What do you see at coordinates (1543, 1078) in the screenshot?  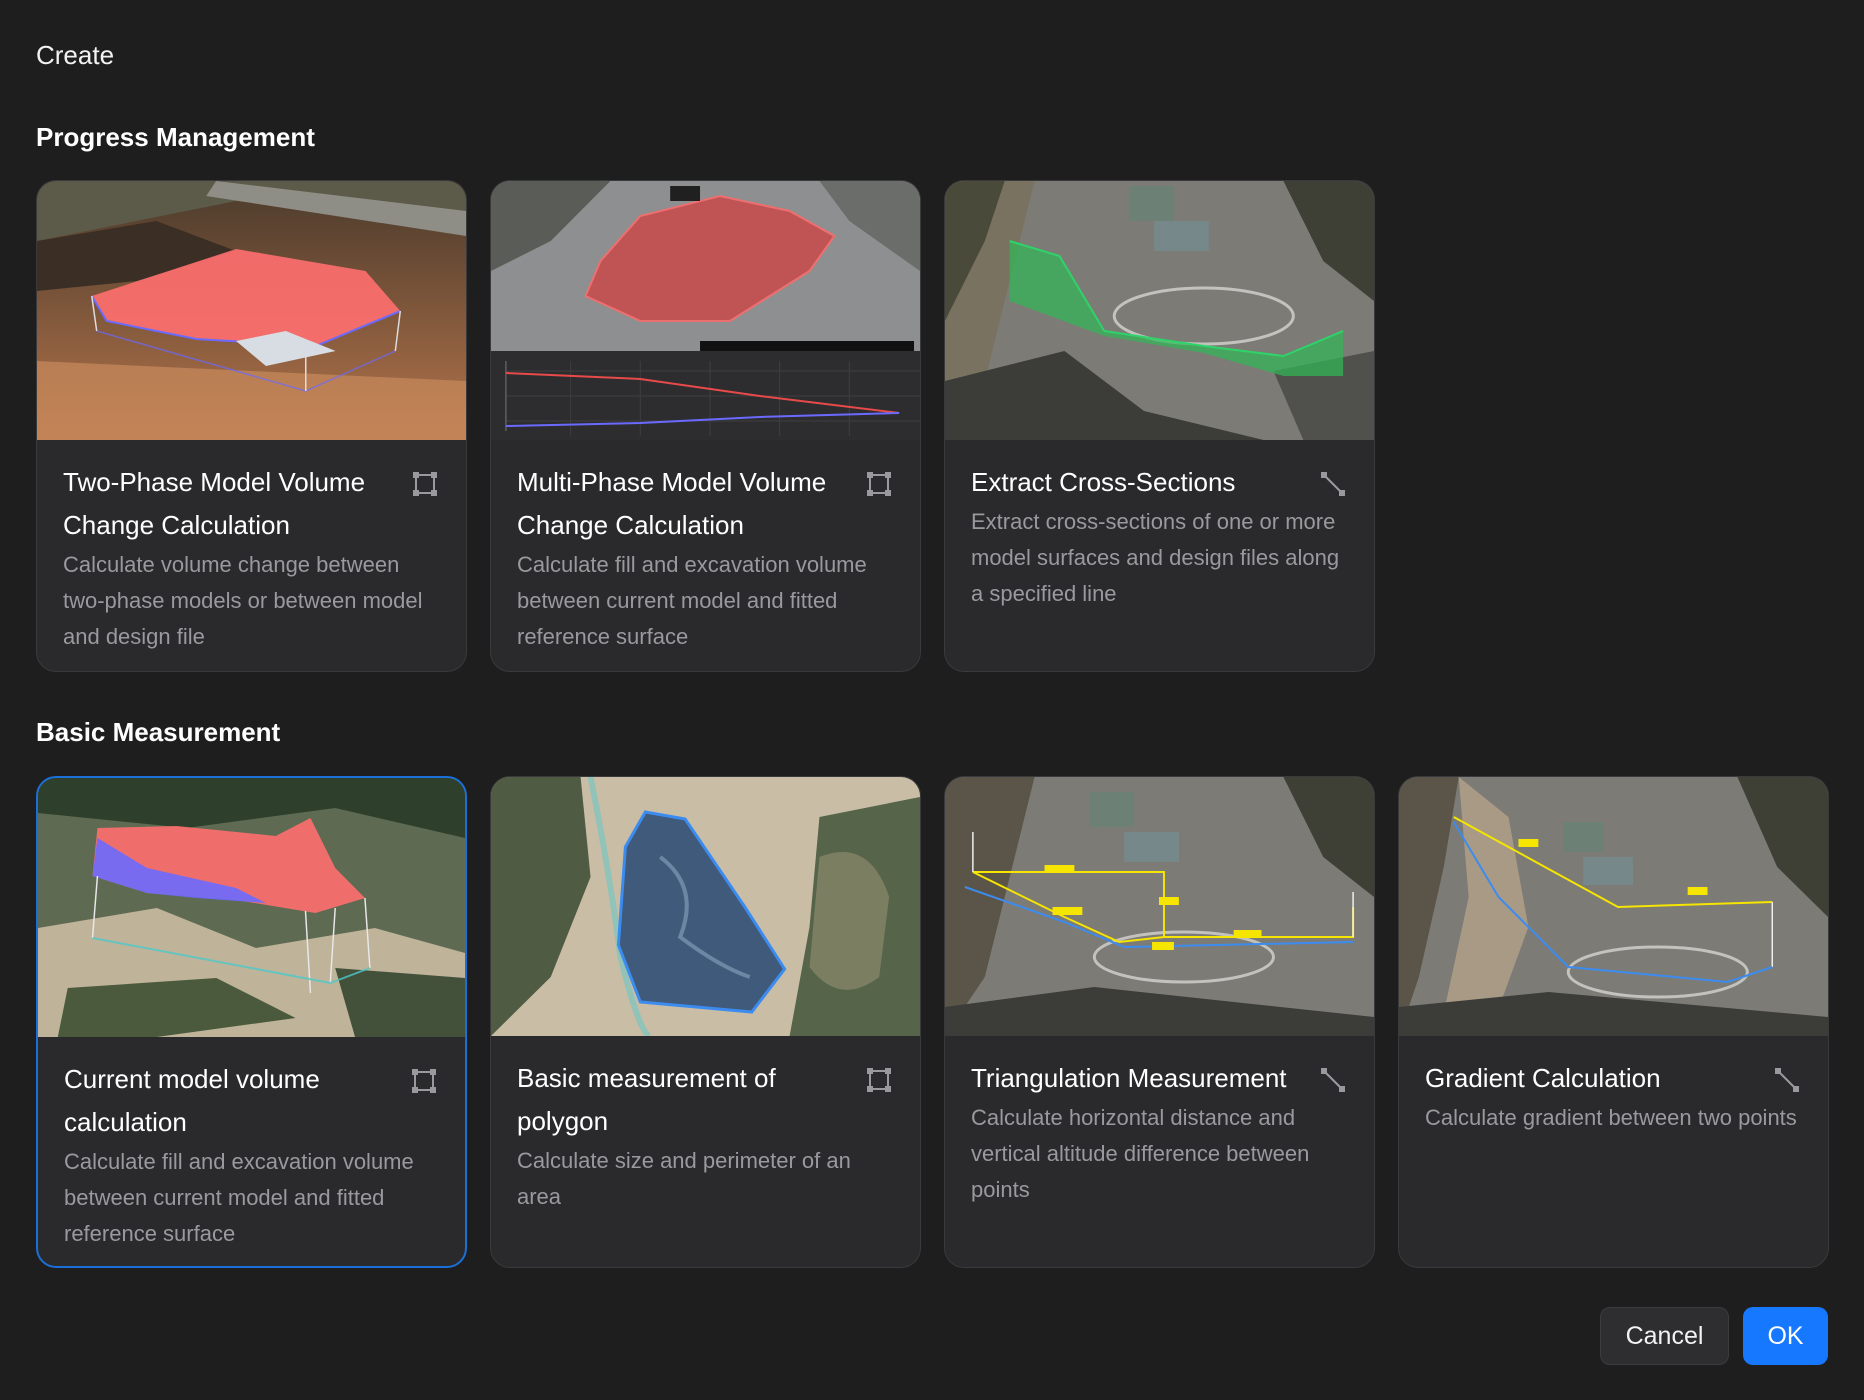 I see `card-title: Gradient Calculation` at bounding box center [1543, 1078].